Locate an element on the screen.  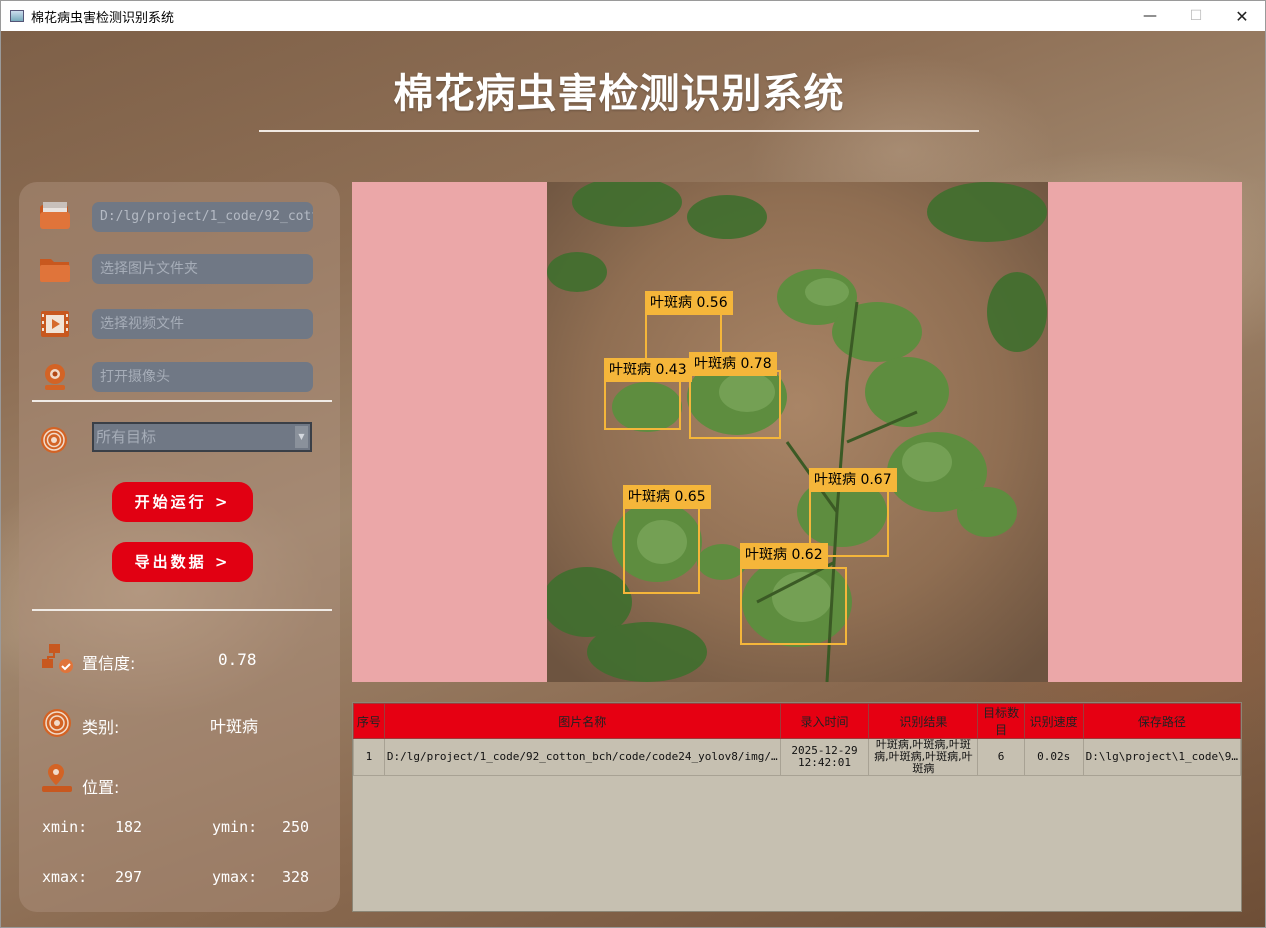
table-cell: 1 is located at coordinates (369, 757).